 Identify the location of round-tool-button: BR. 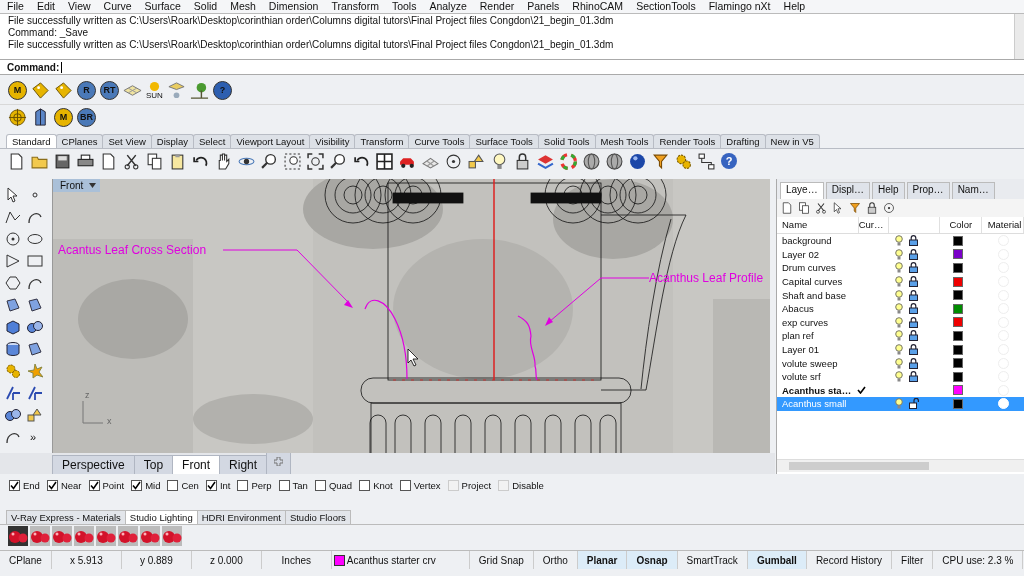
(86, 117).